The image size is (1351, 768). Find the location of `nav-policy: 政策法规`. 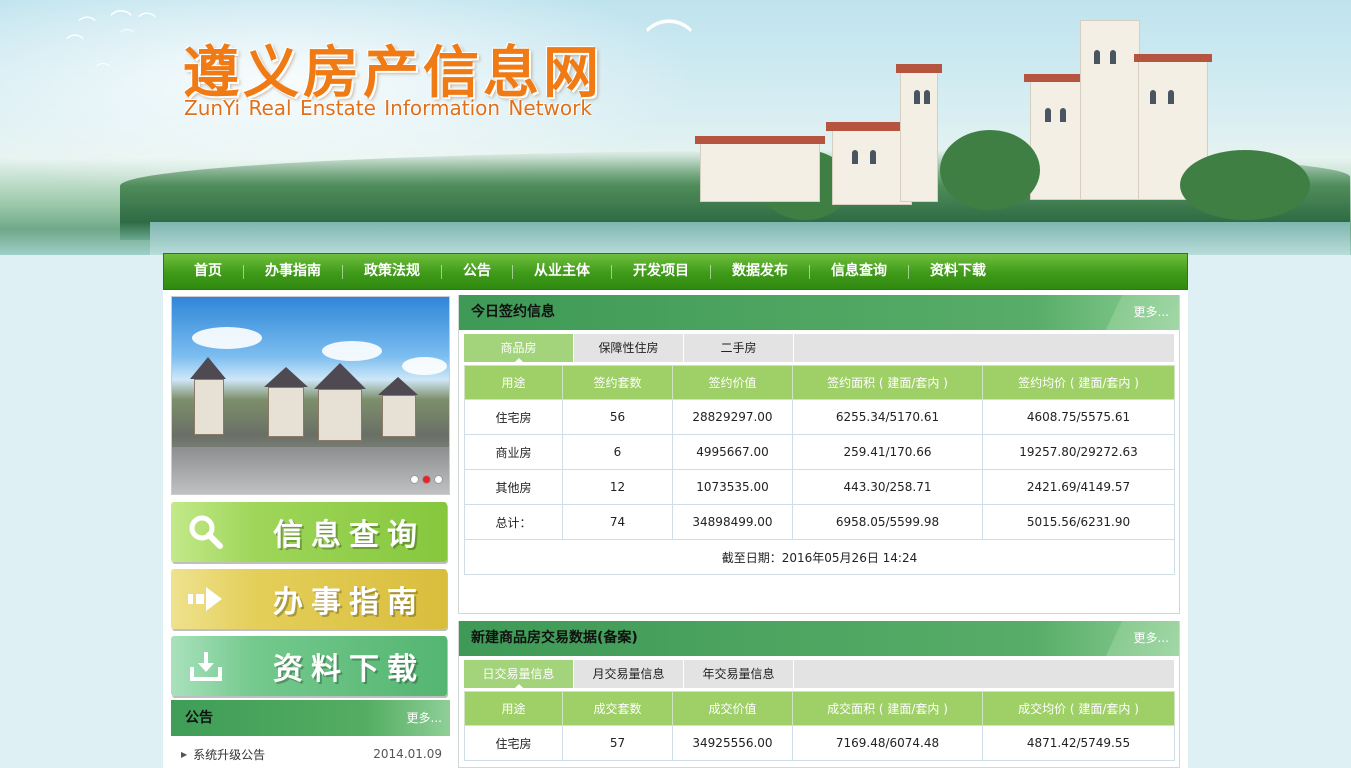

nav-policy: 政策法规 is located at coordinates (392, 271).